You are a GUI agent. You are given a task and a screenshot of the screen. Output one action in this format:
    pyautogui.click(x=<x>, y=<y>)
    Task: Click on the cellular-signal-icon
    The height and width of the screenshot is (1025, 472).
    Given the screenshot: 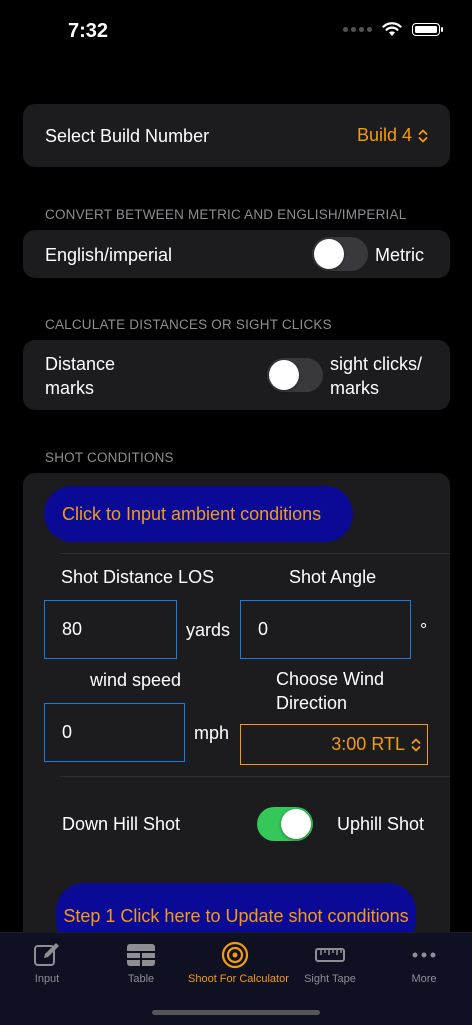 What is the action you would take?
    pyautogui.click(x=357, y=29)
    